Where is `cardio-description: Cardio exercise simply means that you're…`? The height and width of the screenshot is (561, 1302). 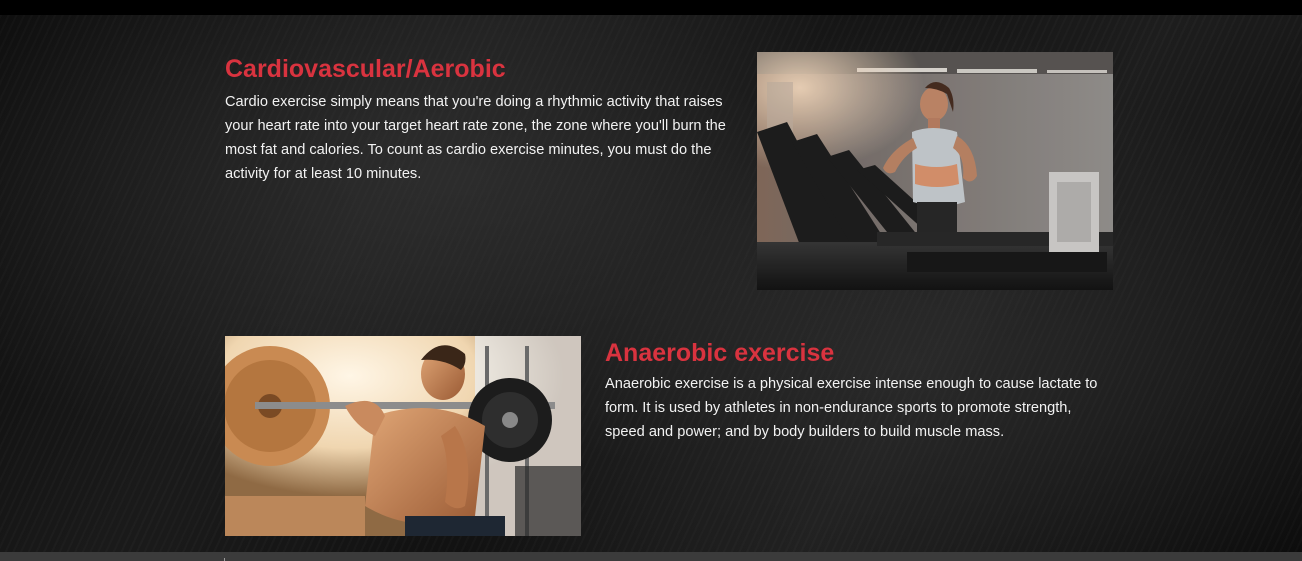
cardio-description: Cardio exercise simply means that you're… is located at coordinates (475, 138).